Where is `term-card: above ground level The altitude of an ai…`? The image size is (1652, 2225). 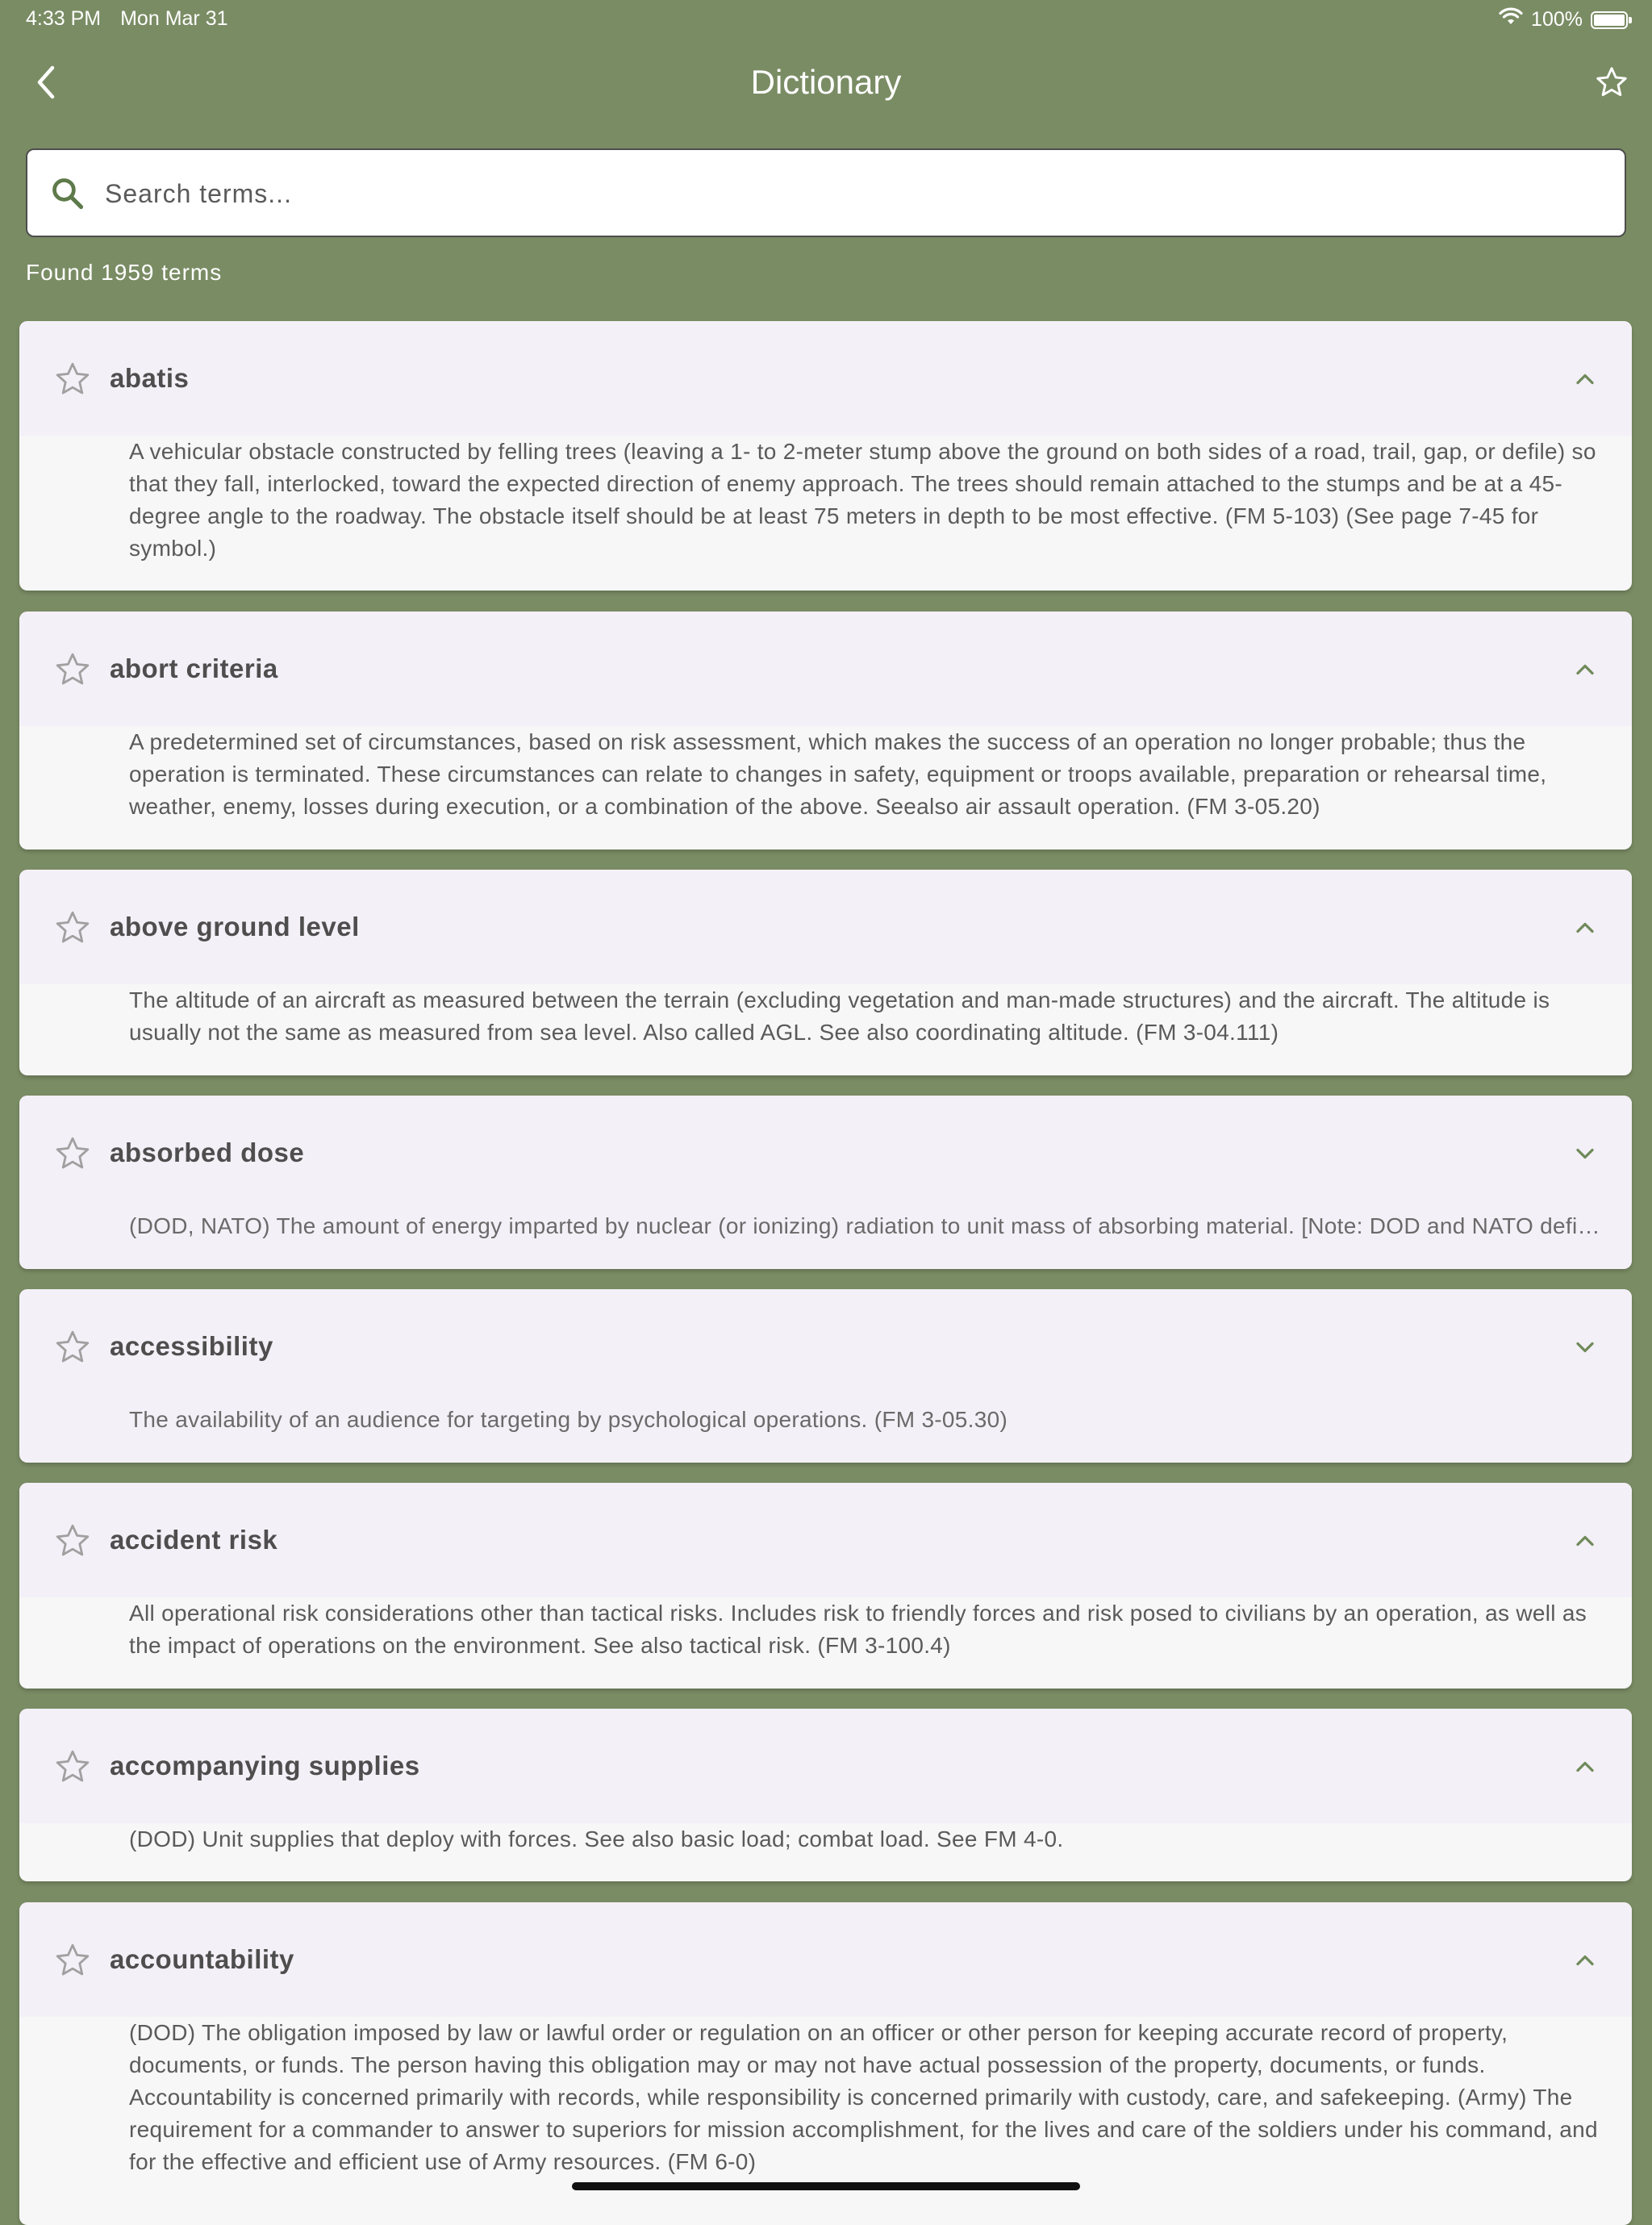 term-card: above ground level The altitude of an ai… is located at coordinates (825, 973).